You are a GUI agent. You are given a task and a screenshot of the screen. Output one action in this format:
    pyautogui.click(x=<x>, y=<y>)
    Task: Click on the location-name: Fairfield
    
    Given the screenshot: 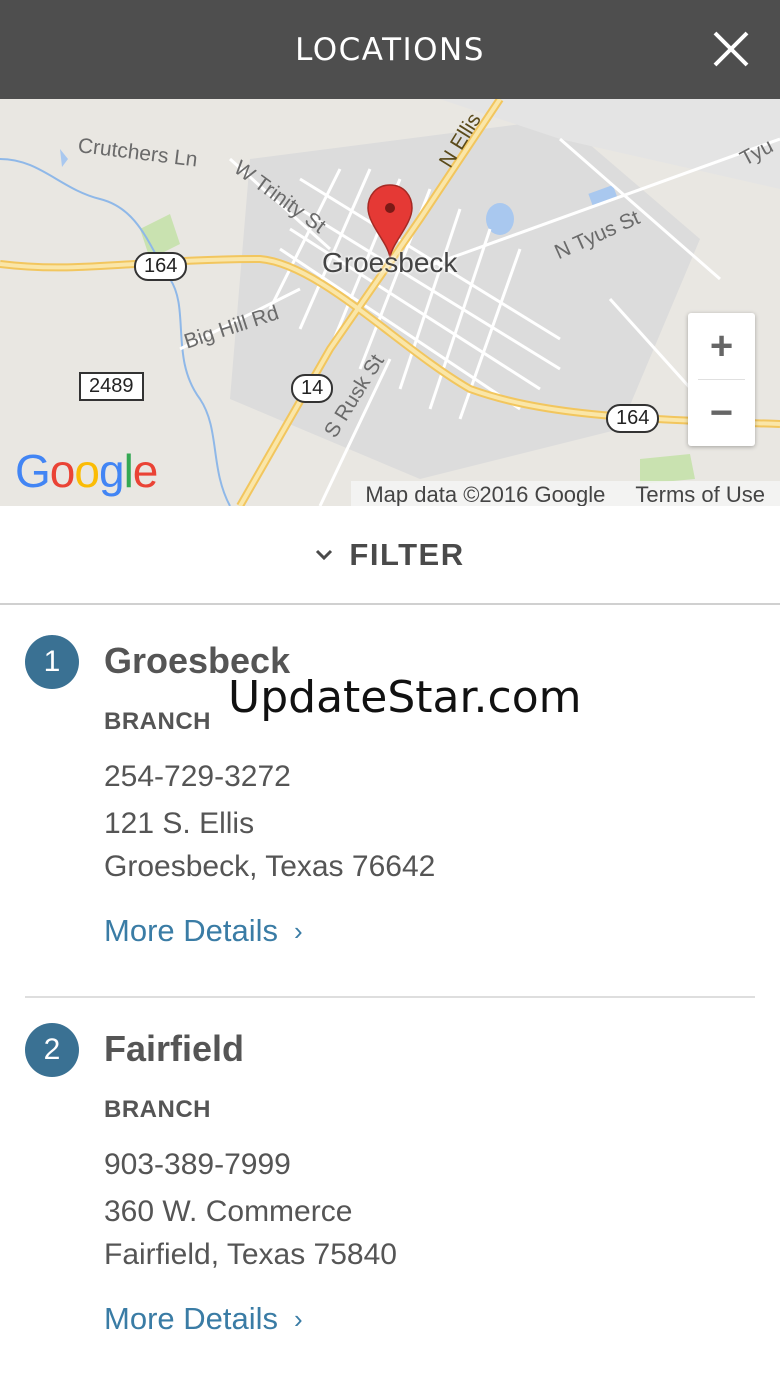 What is the action you would take?
    pyautogui.click(x=174, y=1048)
    